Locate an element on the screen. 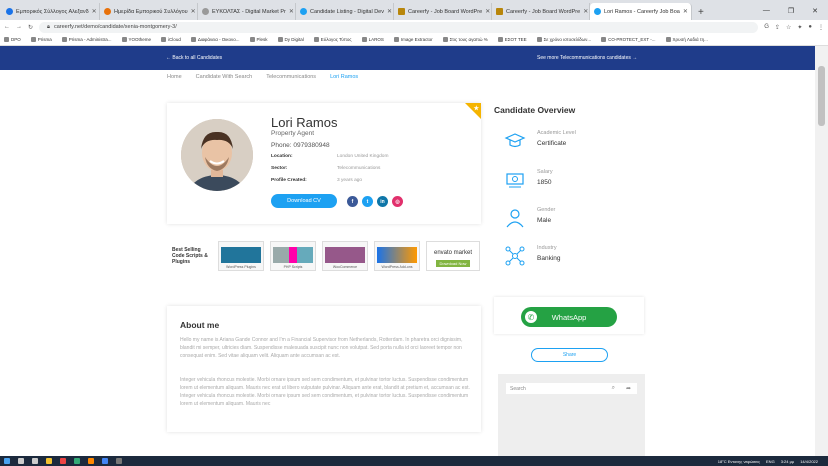  window-controls: — ❐ ✕ is located at coordinates (790, 13).